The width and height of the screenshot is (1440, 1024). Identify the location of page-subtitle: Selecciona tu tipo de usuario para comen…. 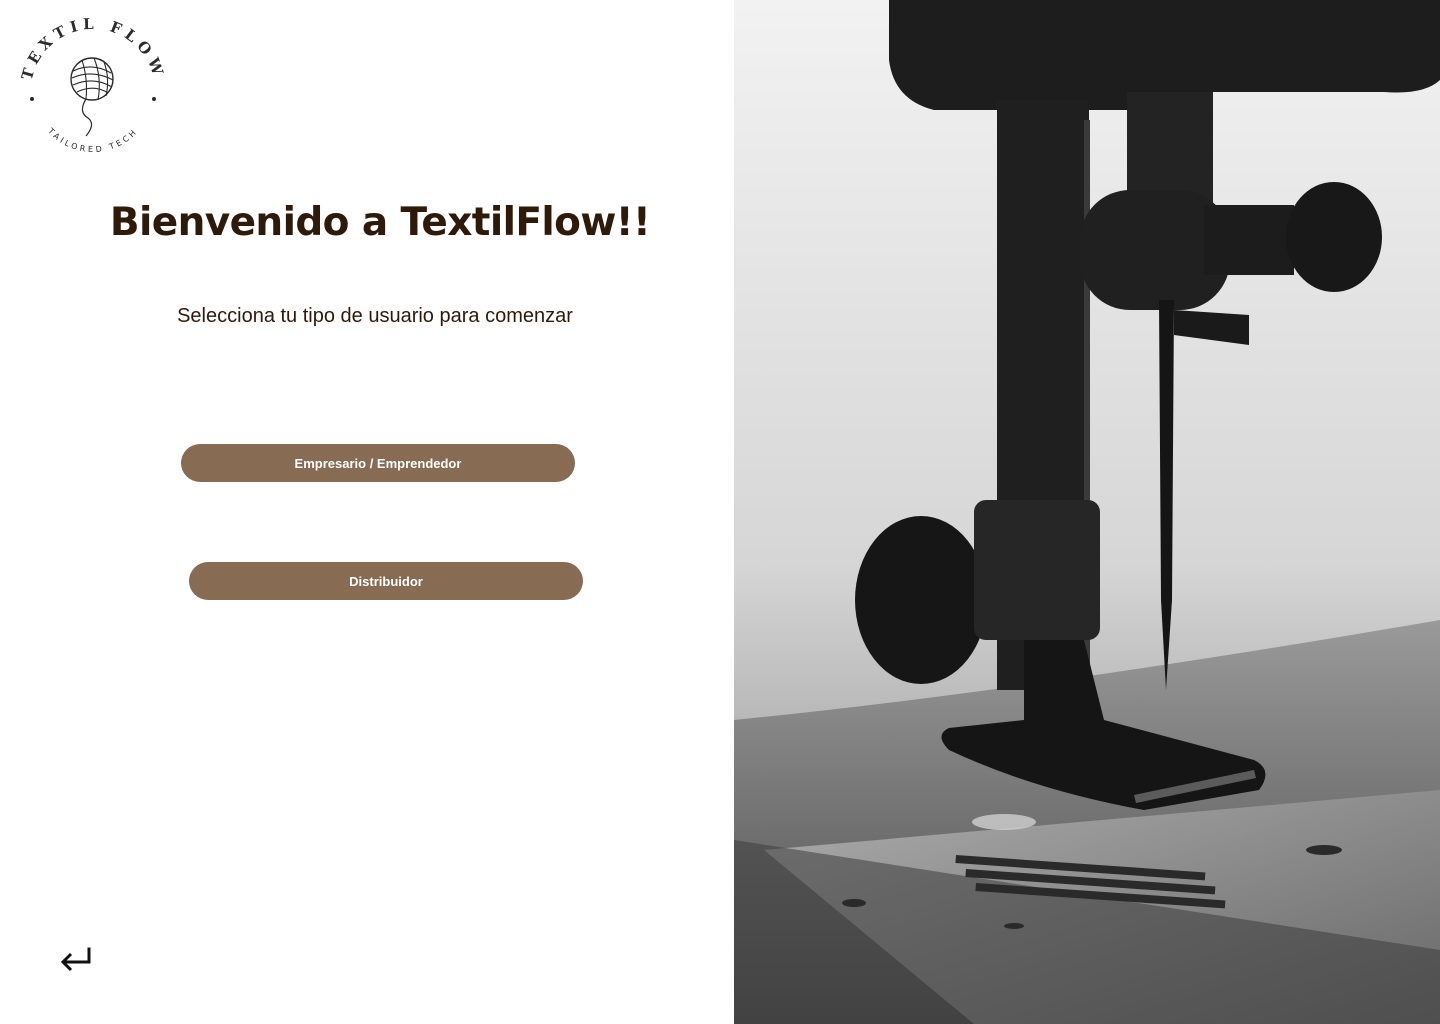
(375, 316).